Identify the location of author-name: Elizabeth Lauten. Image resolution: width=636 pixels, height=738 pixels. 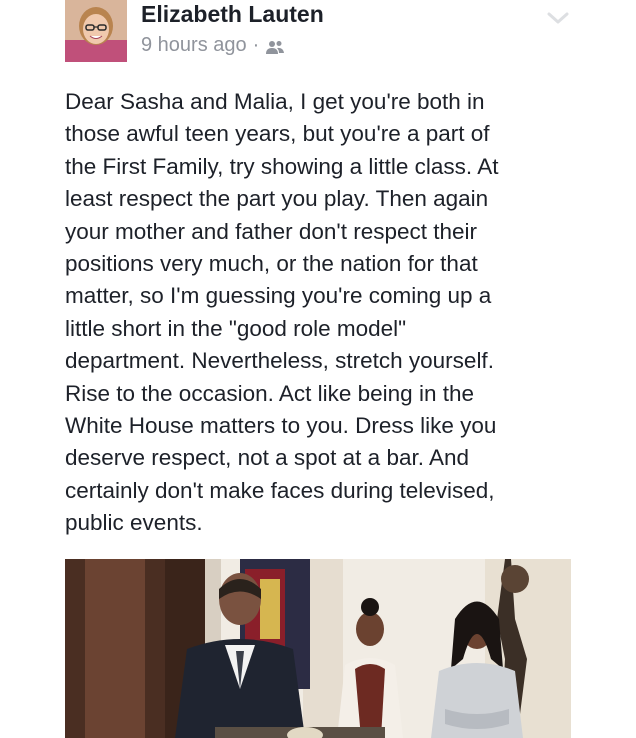
(232, 14).